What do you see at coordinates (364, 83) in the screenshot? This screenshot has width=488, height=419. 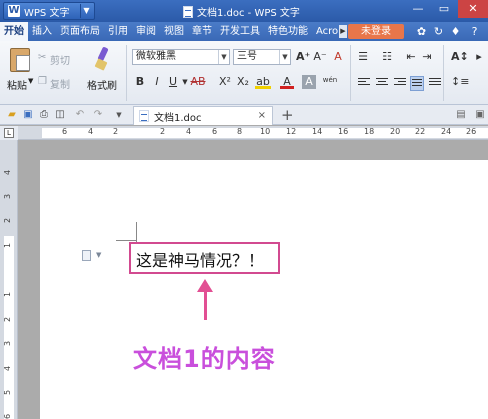 I see `align-left-icon` at bounding box center [364, 83].